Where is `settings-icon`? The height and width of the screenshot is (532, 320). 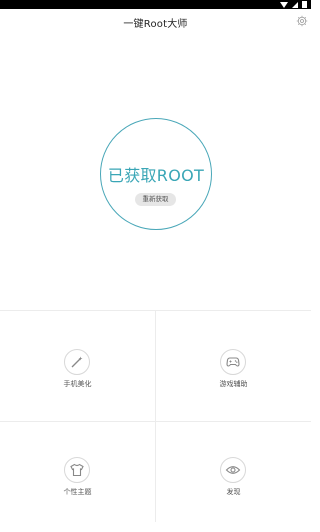 settings-icon is located at coordinates (302, 21).